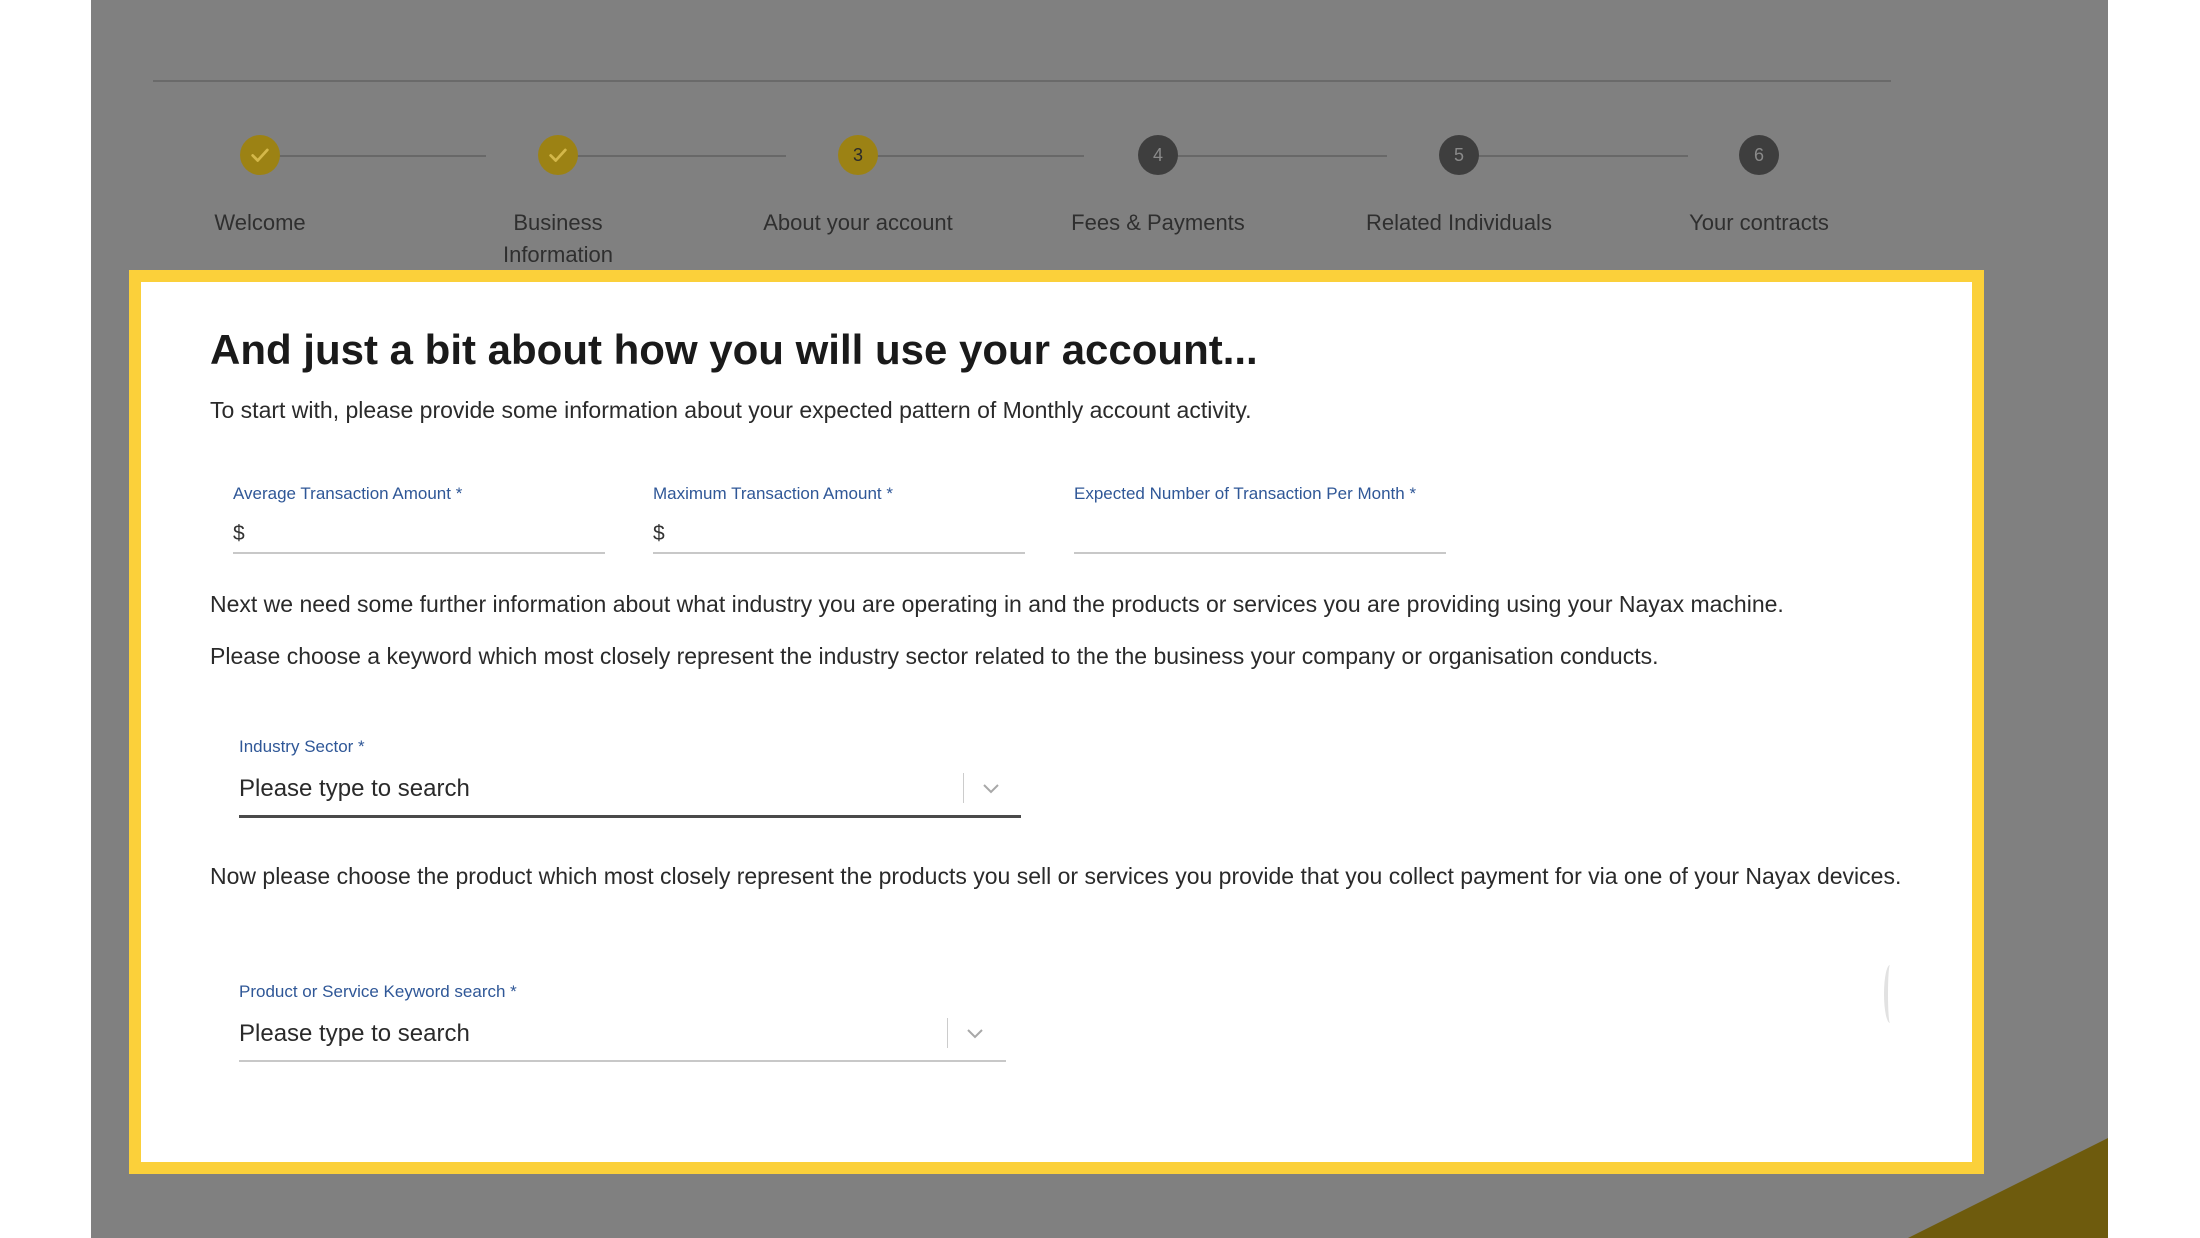 This screenshot has width=2200, height=1238. Describe the element at coordinates (858, 187) in the screenshot. I see `step-about-your-account: 3 About your account` at that location.